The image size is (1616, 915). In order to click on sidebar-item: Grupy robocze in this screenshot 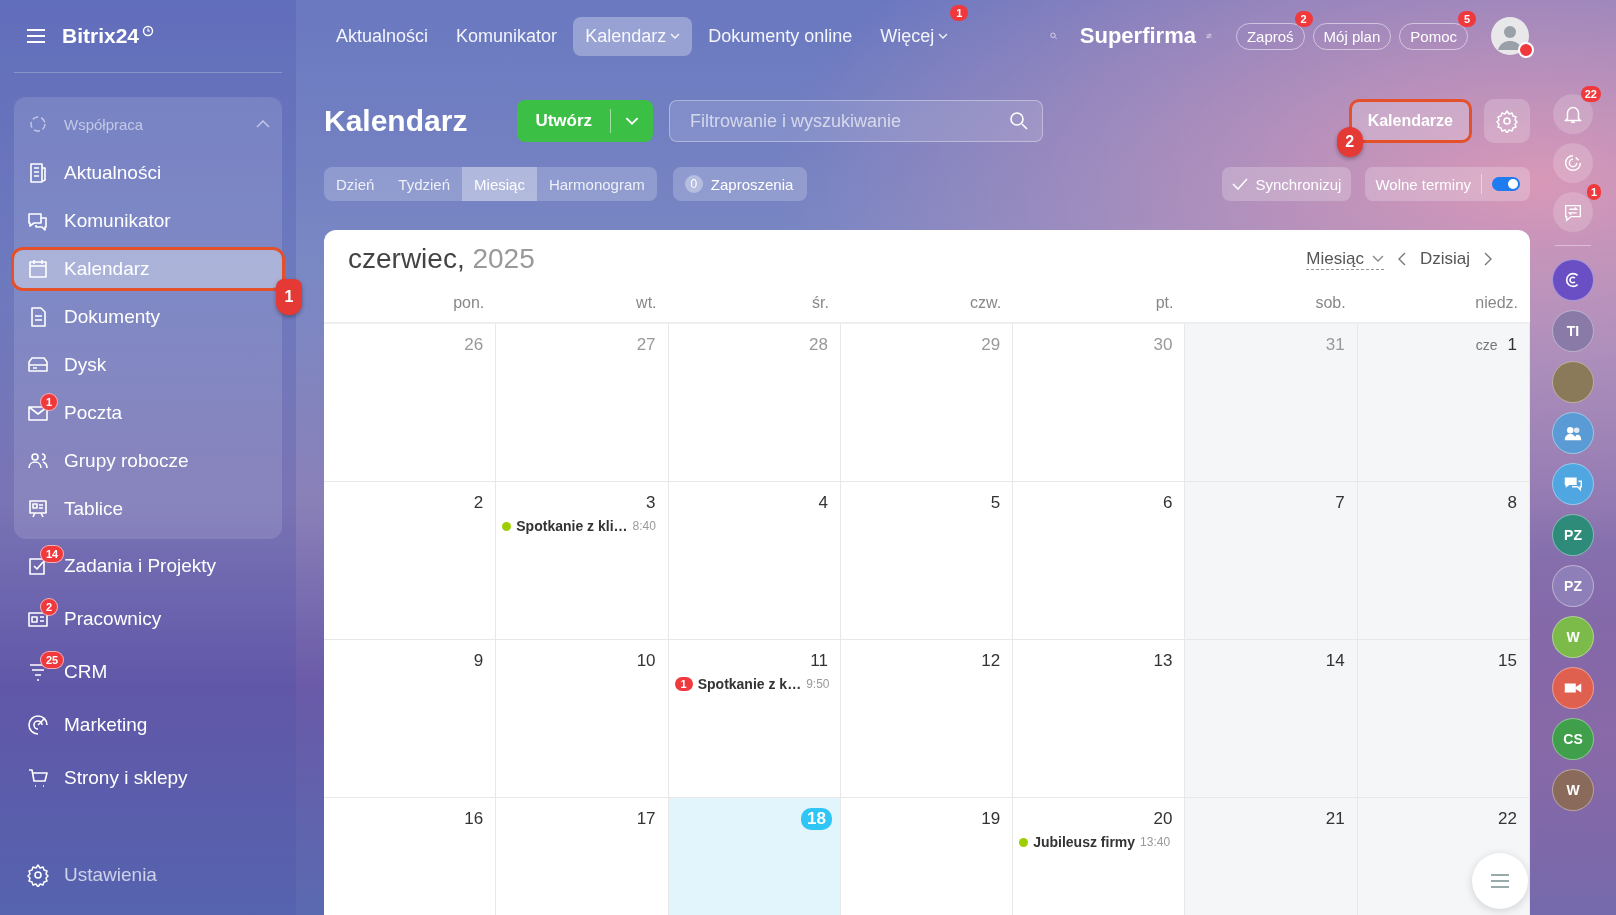, I will do `click(148, 461)`.